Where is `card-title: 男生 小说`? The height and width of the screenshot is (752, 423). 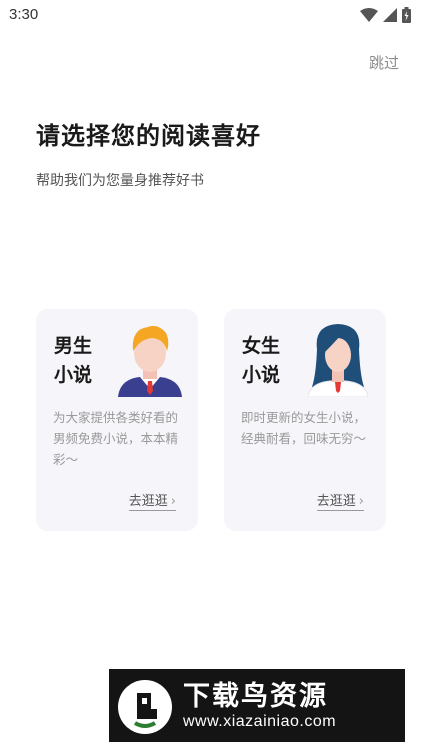
card-title: 男生 小说 is located at coordinates (84, 361).